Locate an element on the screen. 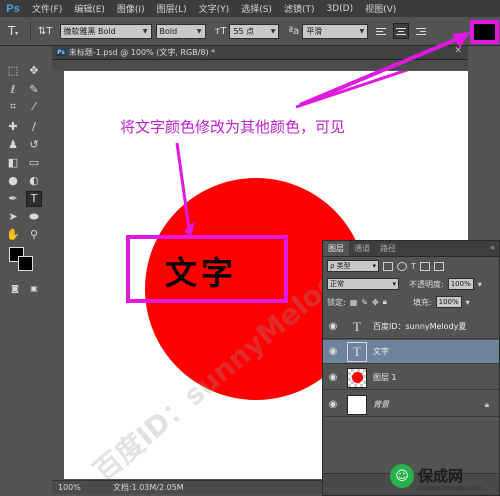 This screenshot has height=496, width=500. clone-stamp-icon: ♟ is located at coordinates (13, 145).